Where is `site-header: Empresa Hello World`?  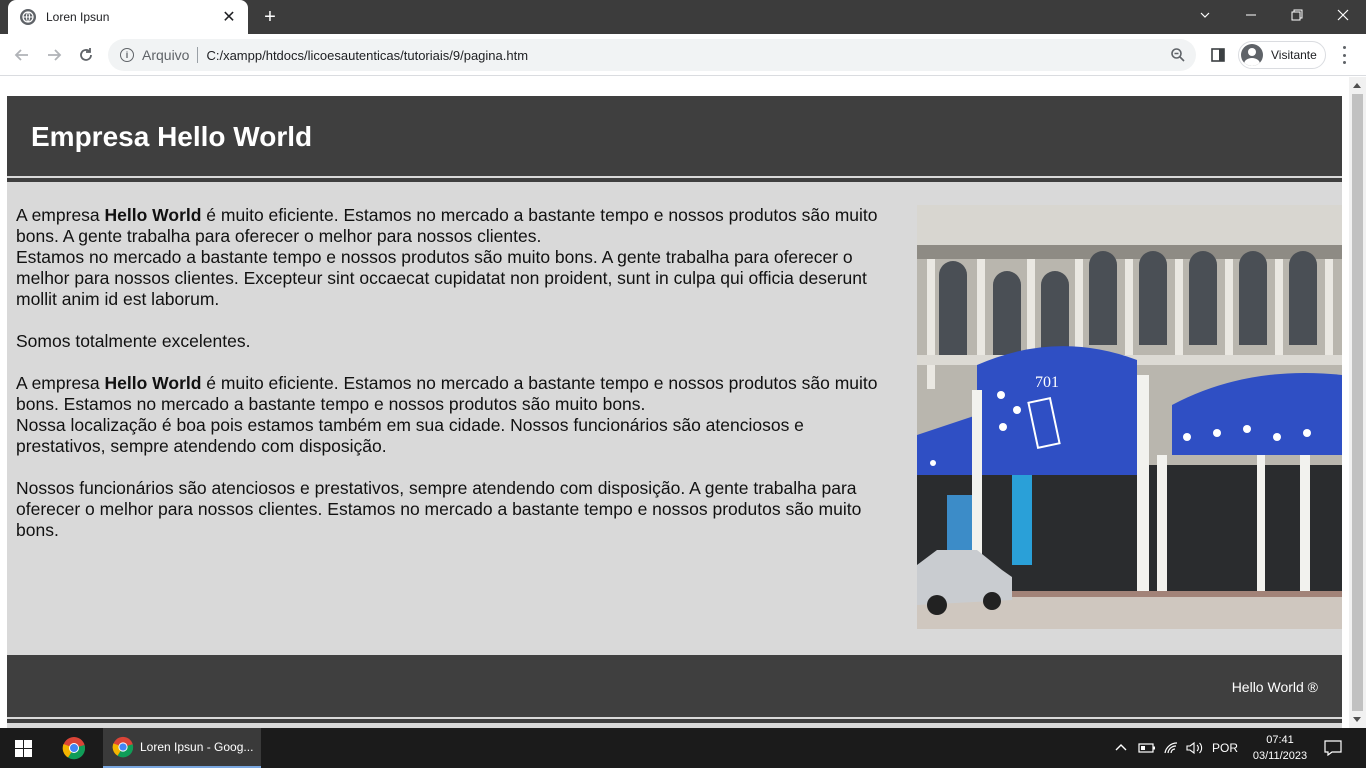
site-header: Empresa Hello World is located at coordinates (674, 136).